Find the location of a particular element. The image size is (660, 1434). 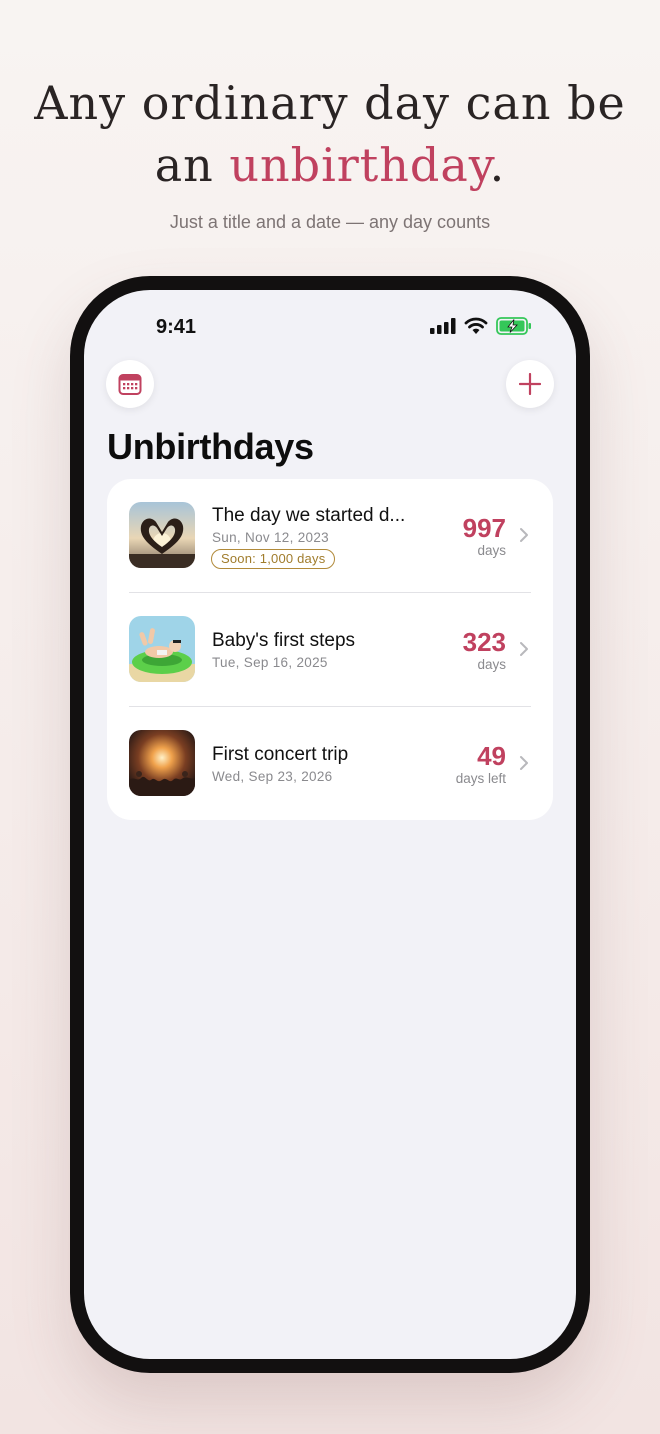

item-date: Wed, Sep 23, 2026 is located at coordinates (272, 776).